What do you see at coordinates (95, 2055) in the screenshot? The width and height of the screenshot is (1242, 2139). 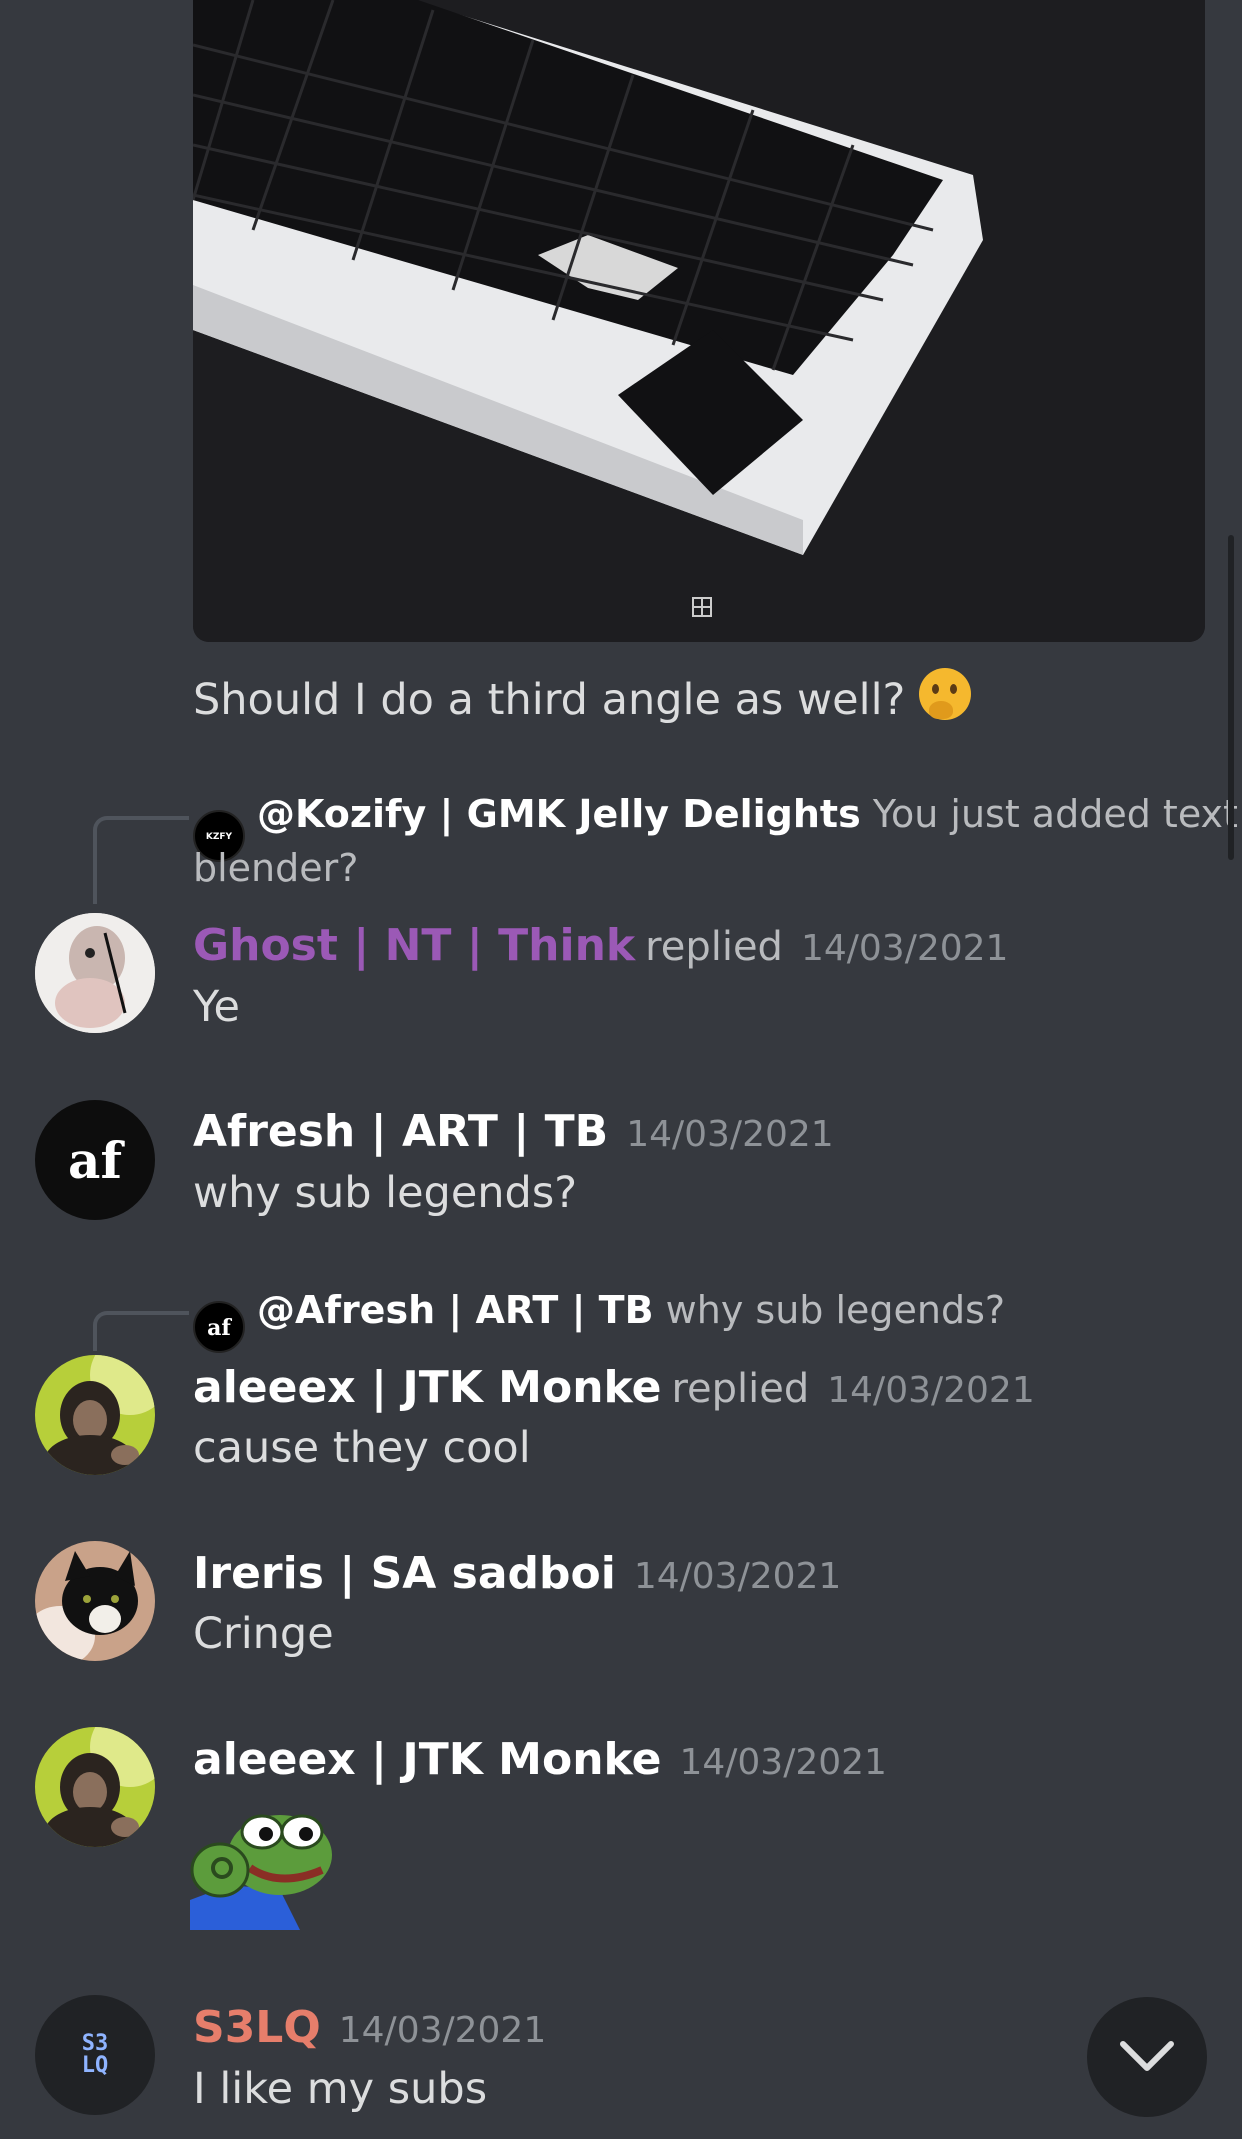 I see `avatar: S3 LQ` at bounding box center [95, 2055].